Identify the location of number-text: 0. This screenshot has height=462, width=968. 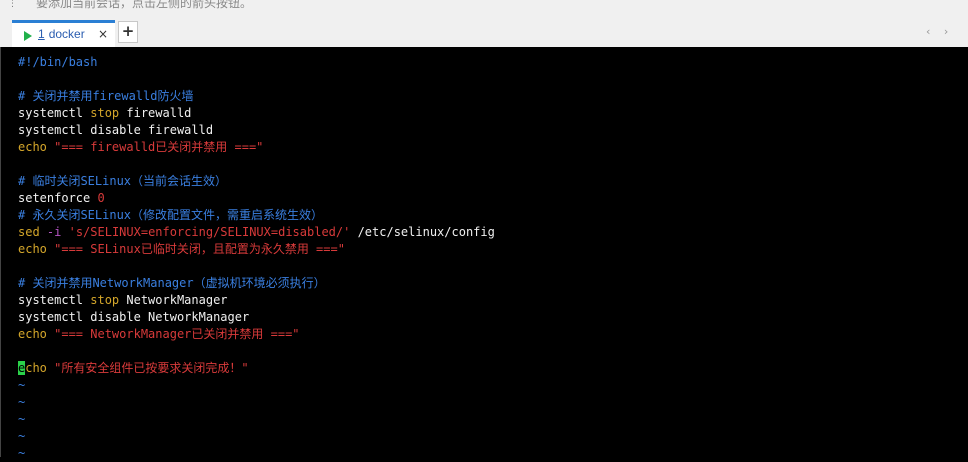
(101, 198).